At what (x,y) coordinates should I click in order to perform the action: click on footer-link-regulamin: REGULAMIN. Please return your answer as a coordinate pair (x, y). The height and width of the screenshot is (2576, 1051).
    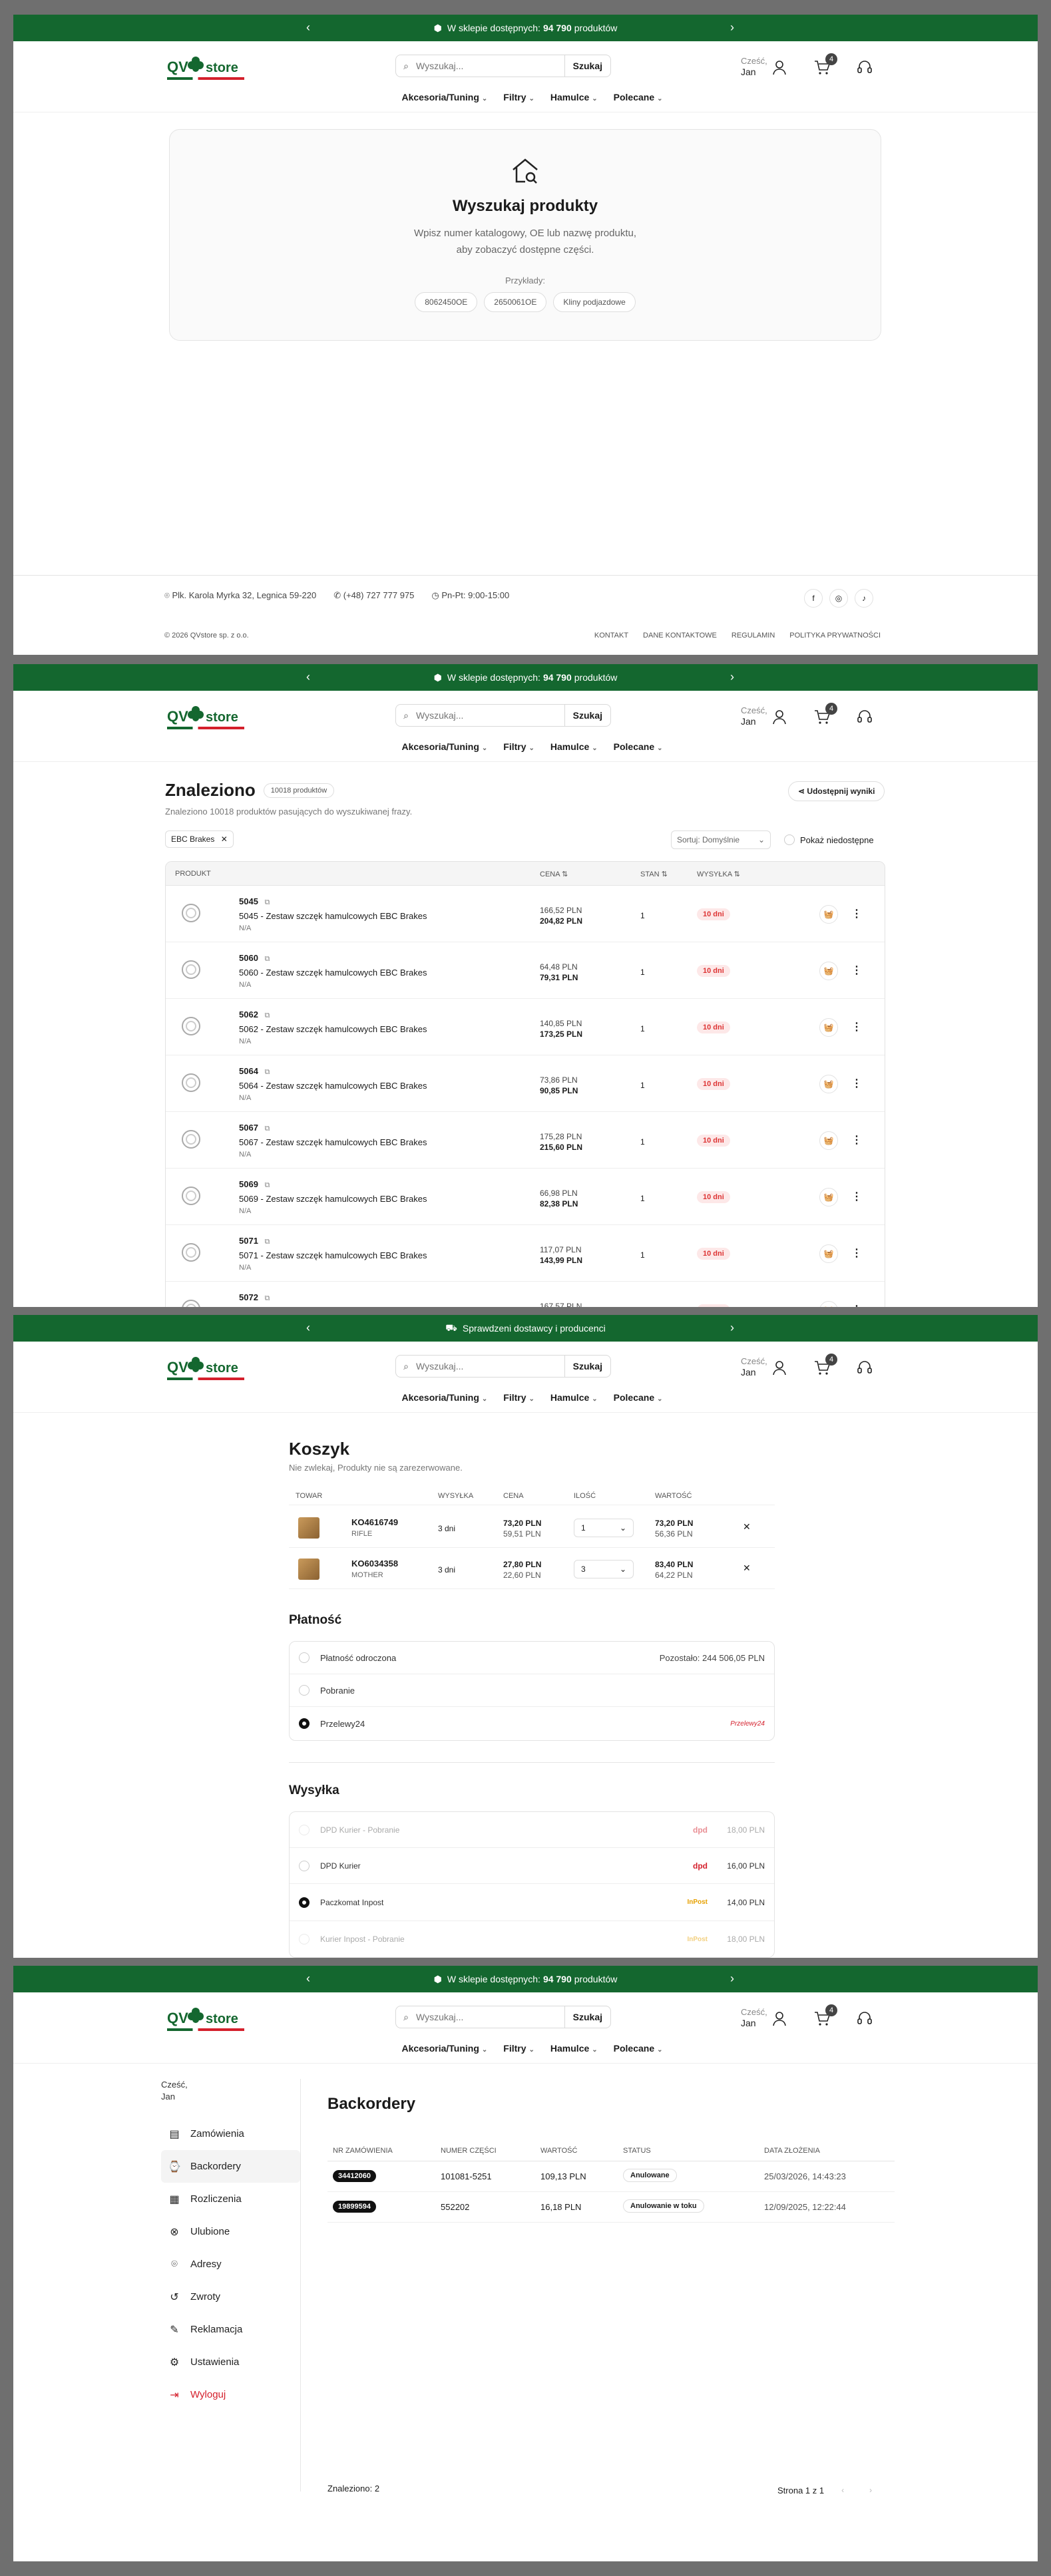
    Looking at the image, I should click on (753, 636).